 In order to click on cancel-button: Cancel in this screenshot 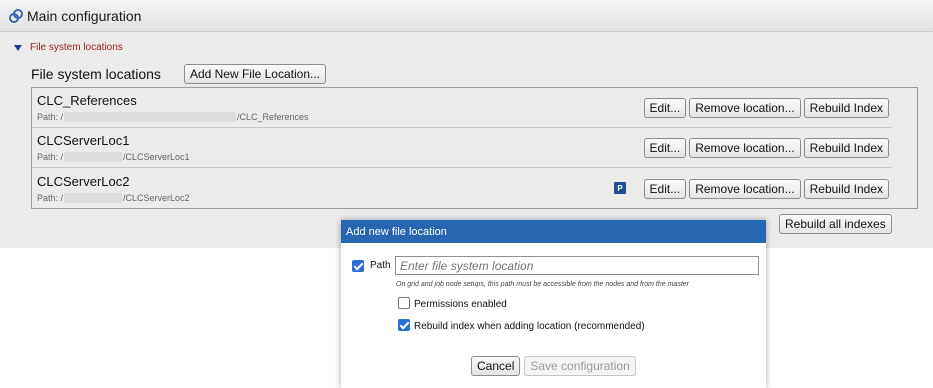, I will do `click(496, 366)`.